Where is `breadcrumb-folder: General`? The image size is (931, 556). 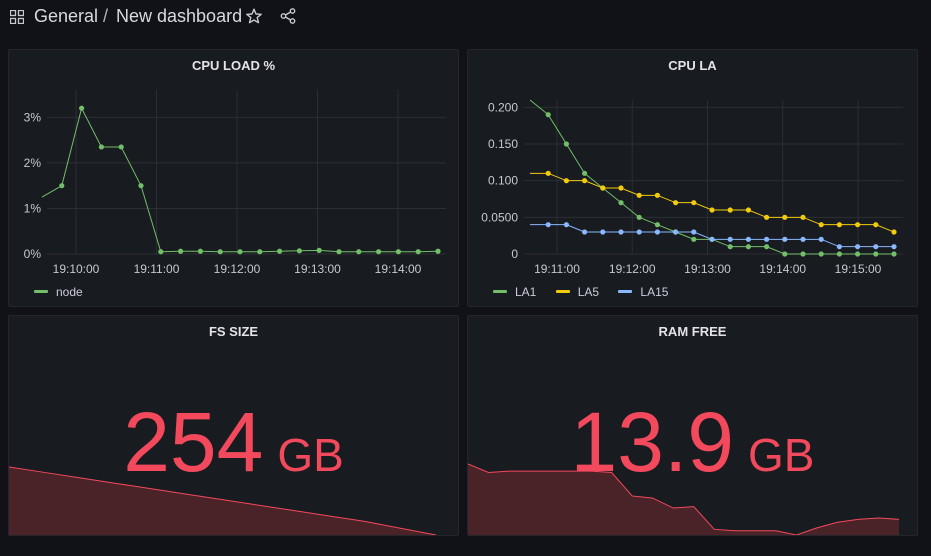 breadcrumb-folder: General is located at coordinates (66, 16).